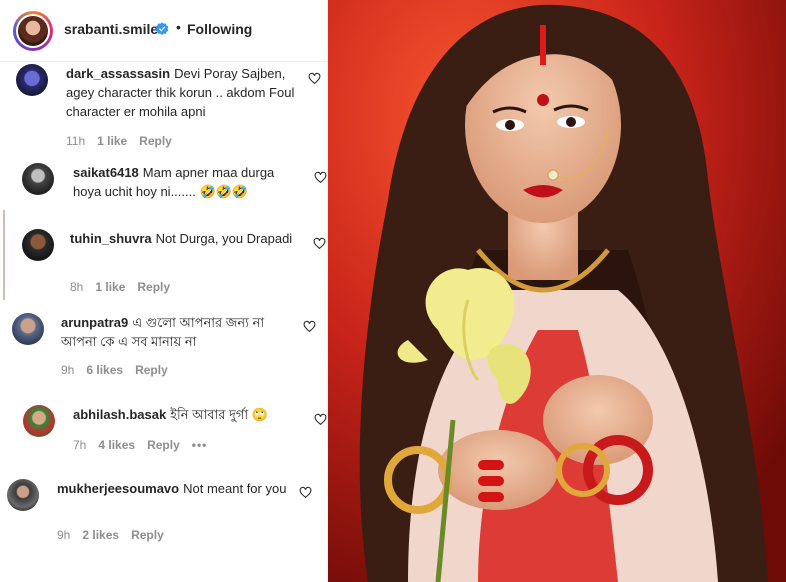 The width and height of the screenshot is (786, 582). What do you see at coordinates (162, 28) in the screenshot?
I see `verified-badge-icon` at bounding box center [162, 28].